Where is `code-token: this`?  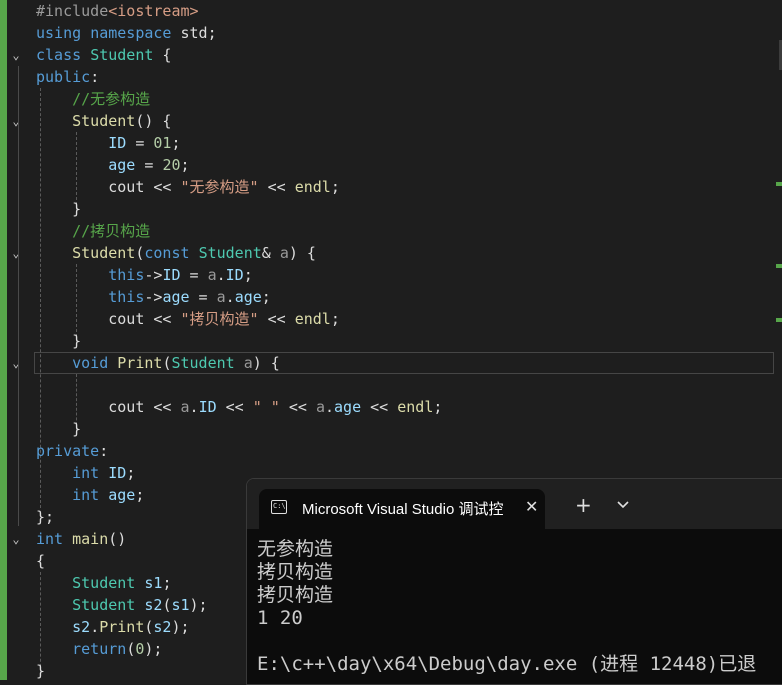
code-token: this is located at coordinates (126, 275).